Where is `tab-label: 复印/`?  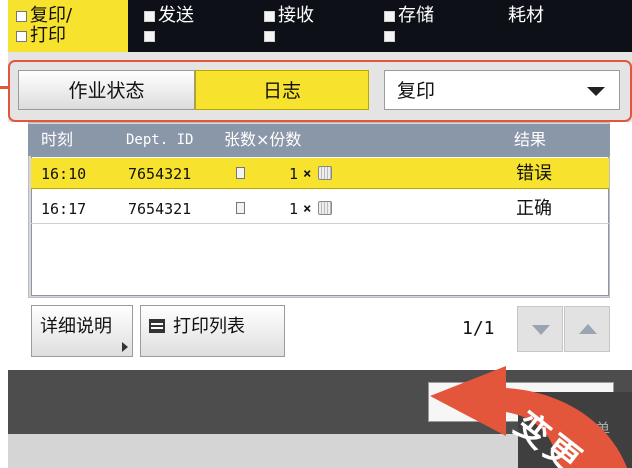
tab-label: 复印/ is located at coordinates (51, 15).